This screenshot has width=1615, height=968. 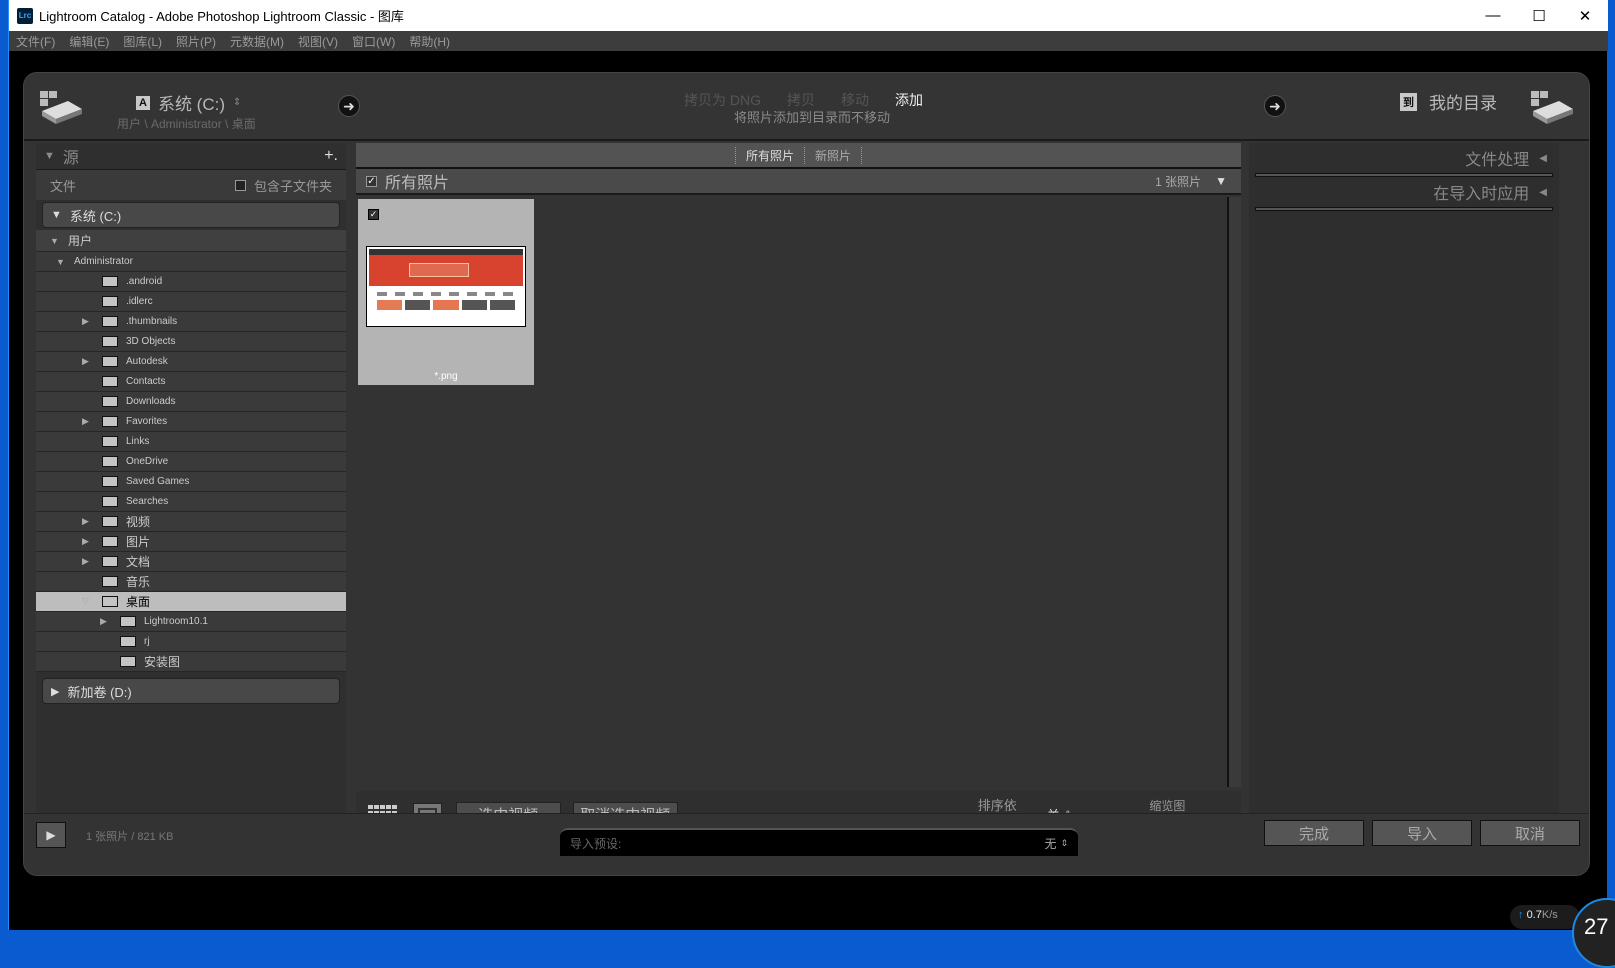 I want to click on menu-window: 窗口(W), so click(x=373, y=41).